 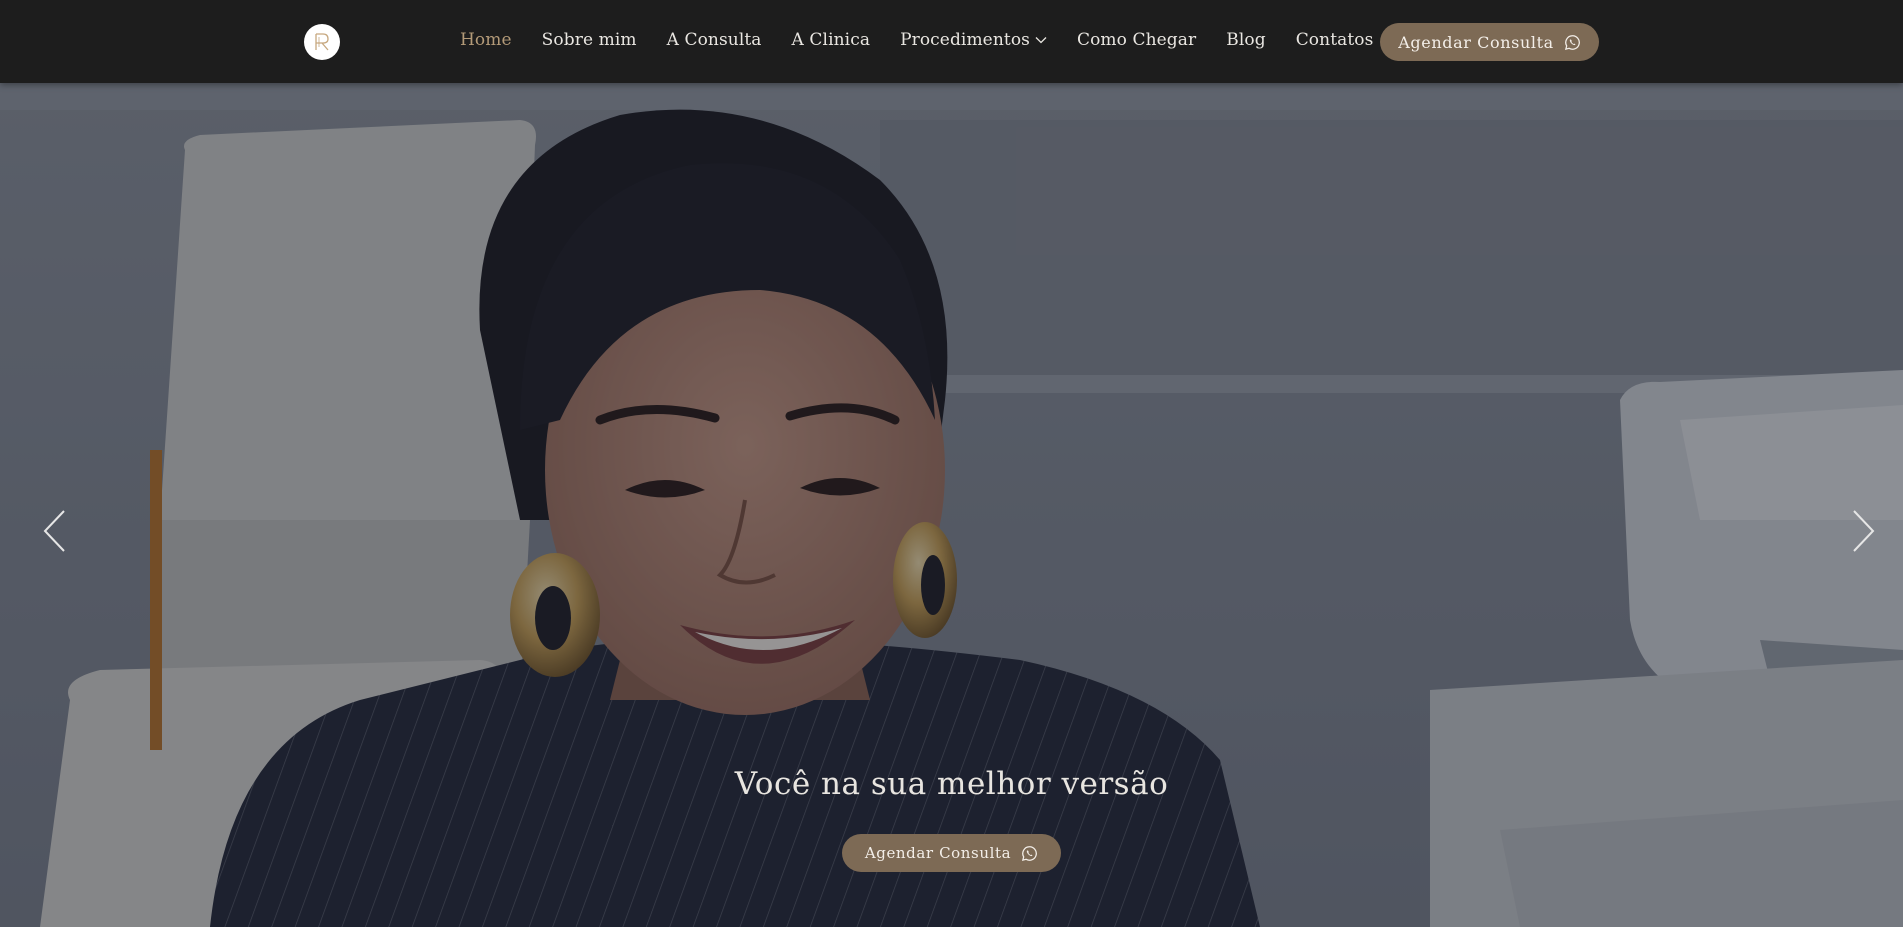 What do you see at coordinates (965, 40) in the screenshot?
I see `nav-item-procedimentos-label: Procedimentos` at bounding box center [965, 40].